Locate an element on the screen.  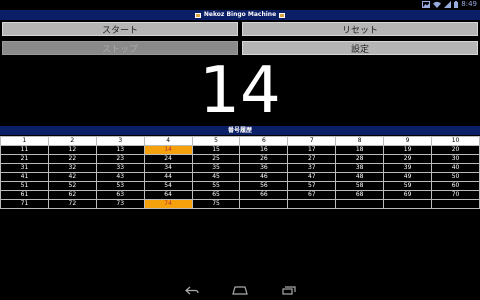
history-cell: 69 is located at coordinates (408, 195).